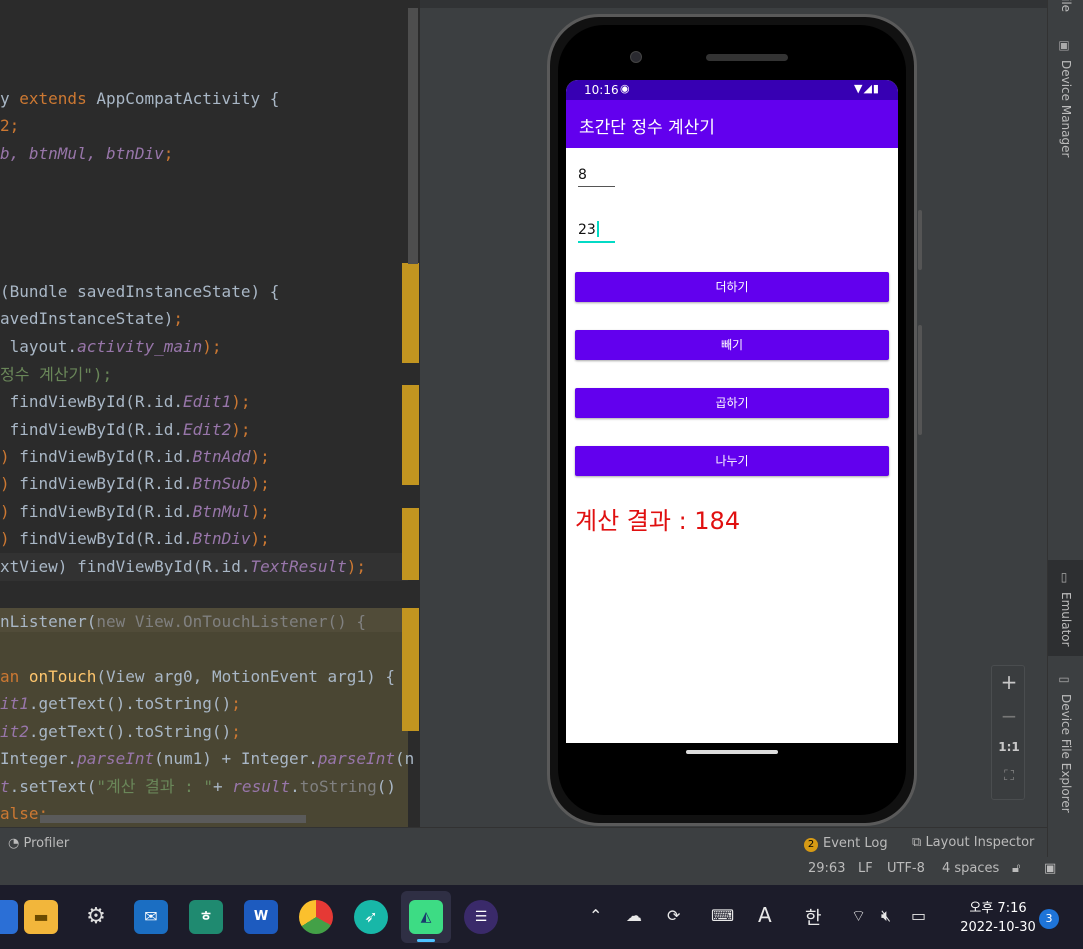  I want to click on code-line: ) findViewById(R.id.BtnAdd);, so click(135, 457).